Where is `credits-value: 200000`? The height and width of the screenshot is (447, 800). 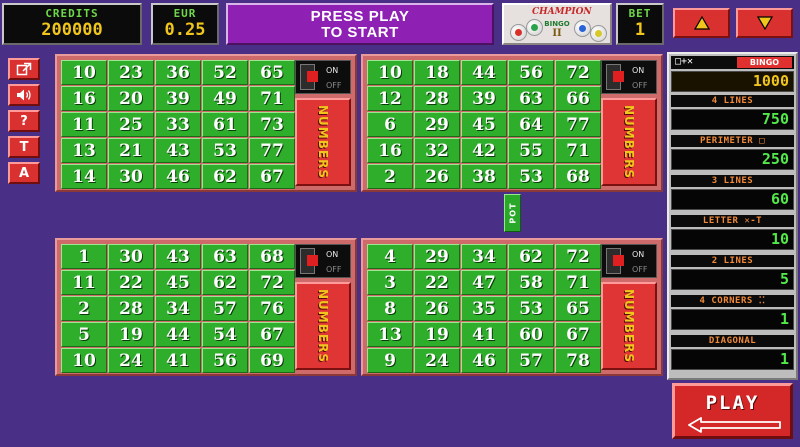 credits-value: 200000 is located at coordinates (72, 30).